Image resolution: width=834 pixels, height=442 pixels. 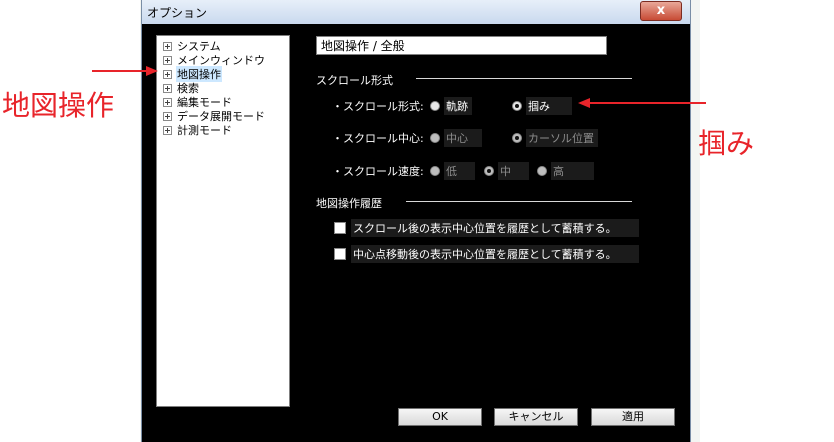 I want to click on annotation-arrows, so click(x=399, y=87).